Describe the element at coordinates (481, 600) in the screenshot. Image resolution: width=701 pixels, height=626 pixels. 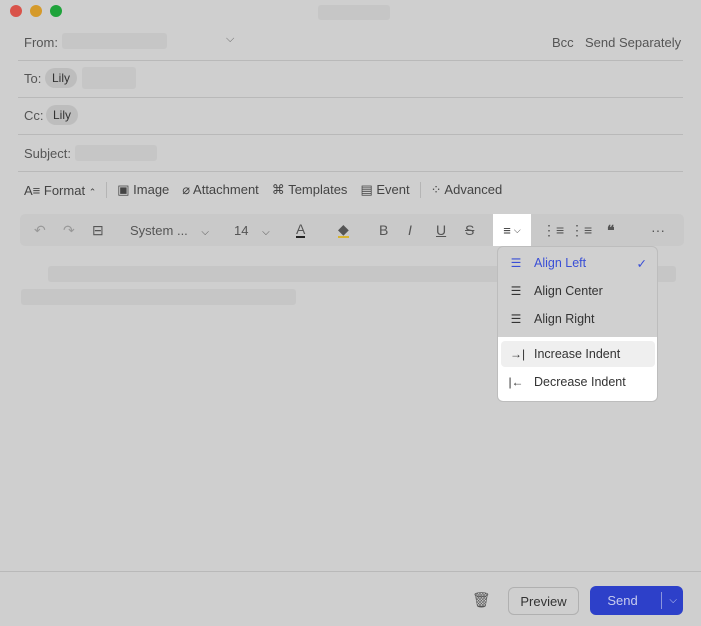
I see `trash-icon: 🗑` at that location.